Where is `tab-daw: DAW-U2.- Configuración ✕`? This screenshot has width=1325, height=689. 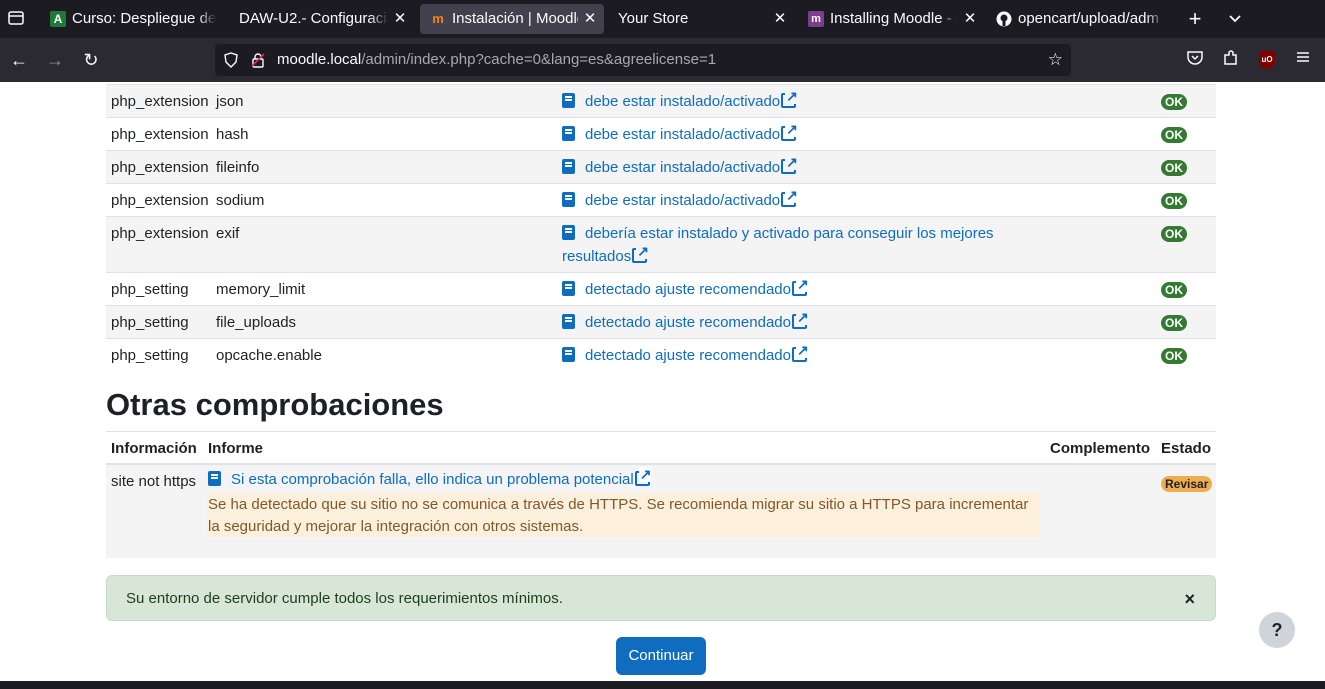 tab-daw: DAW-U2.- Configuración ✕ is located at coordinates (321, 19).